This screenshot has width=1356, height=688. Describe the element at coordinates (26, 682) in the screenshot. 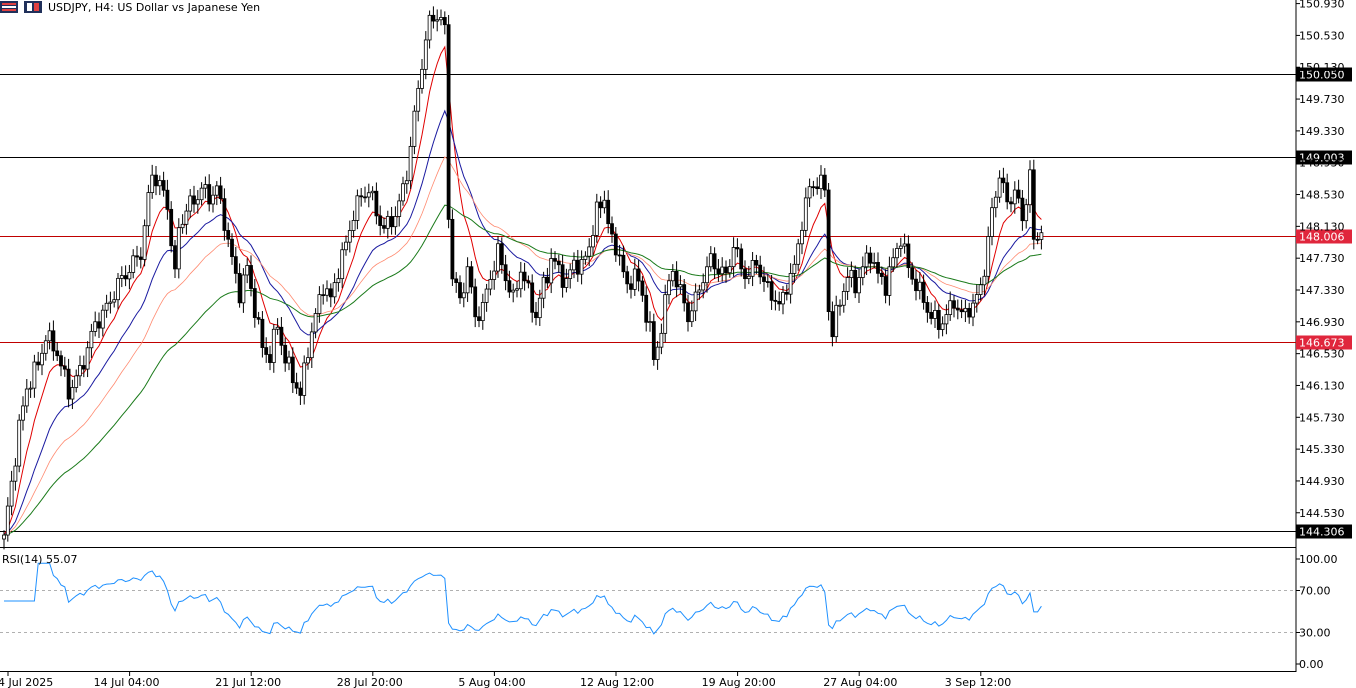

I see `time-tick-label: 4 Jul 2025` at that location.